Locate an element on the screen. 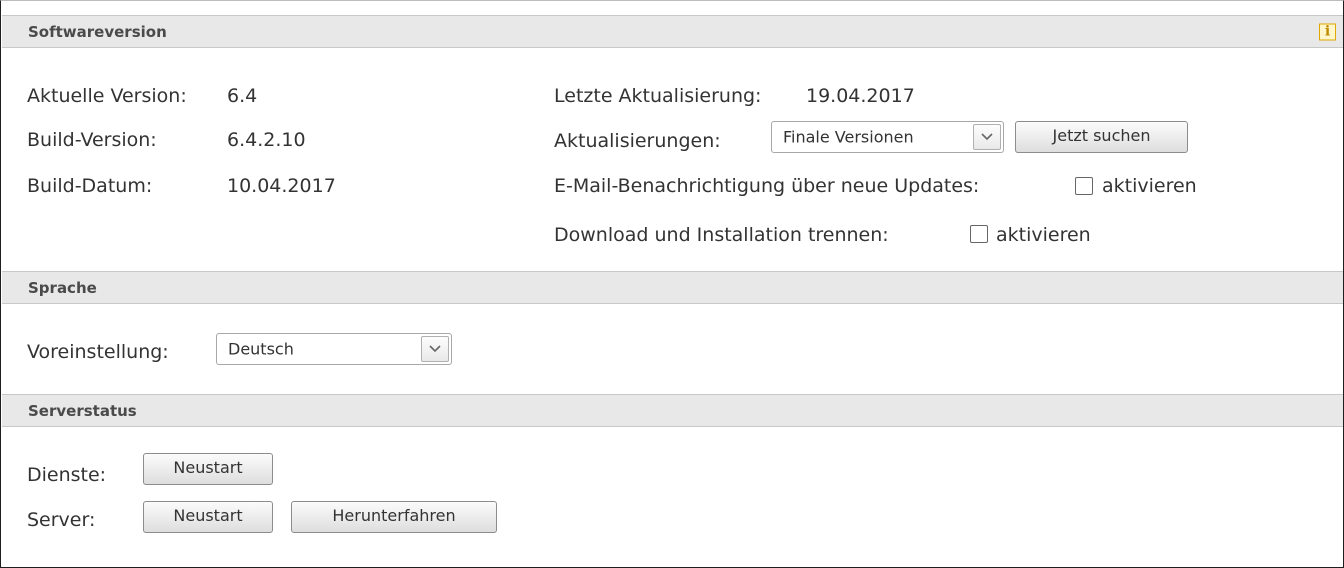 This screenshot has width=1344, height=568. services-restart-button: Neustart is located at coordinates (208, 469).